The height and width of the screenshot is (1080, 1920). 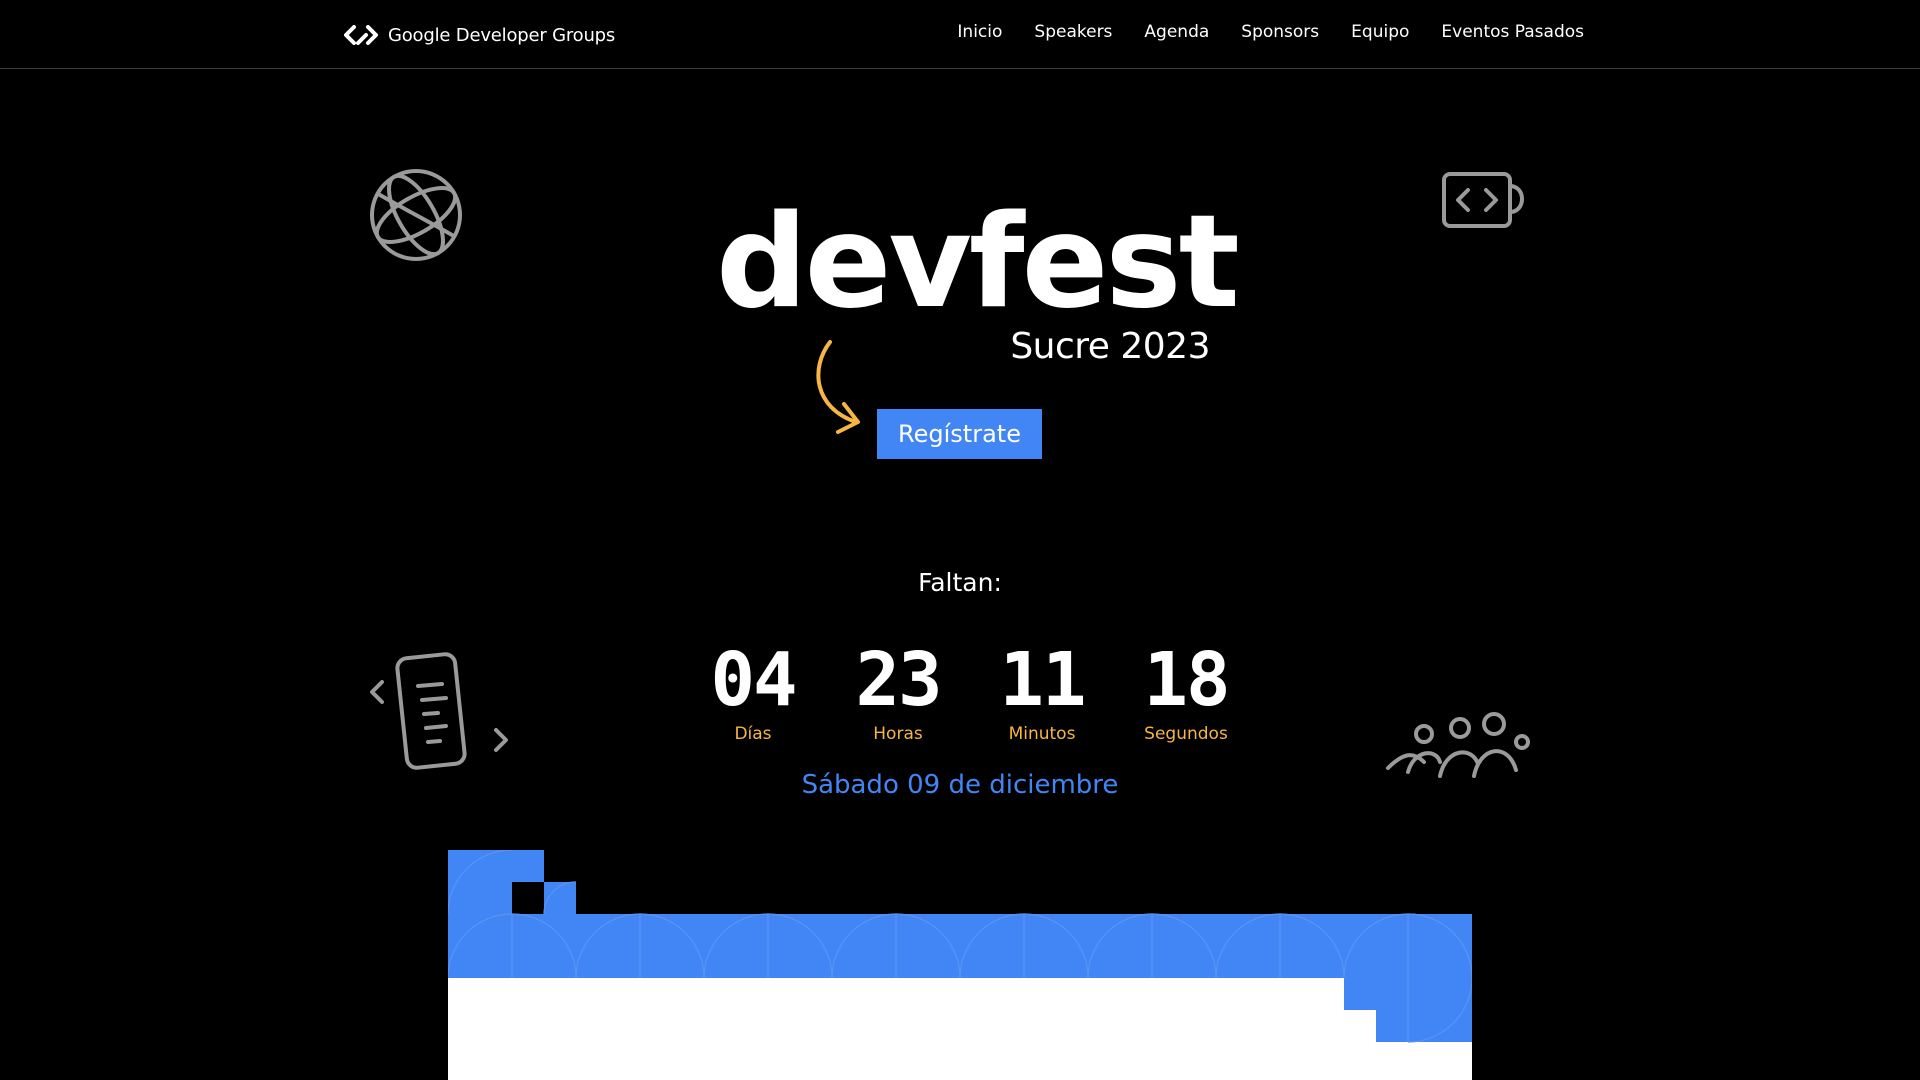 I want to click on countdown-minutes-label: Minutos, so click(x=1042, y=734).